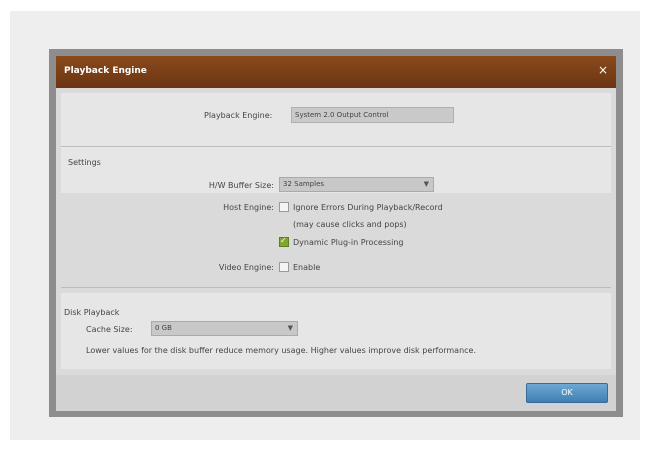 The image size is (650, 451). I want to click on hw-buffer-label: H/W Buffer Size:, so click(241, 185).